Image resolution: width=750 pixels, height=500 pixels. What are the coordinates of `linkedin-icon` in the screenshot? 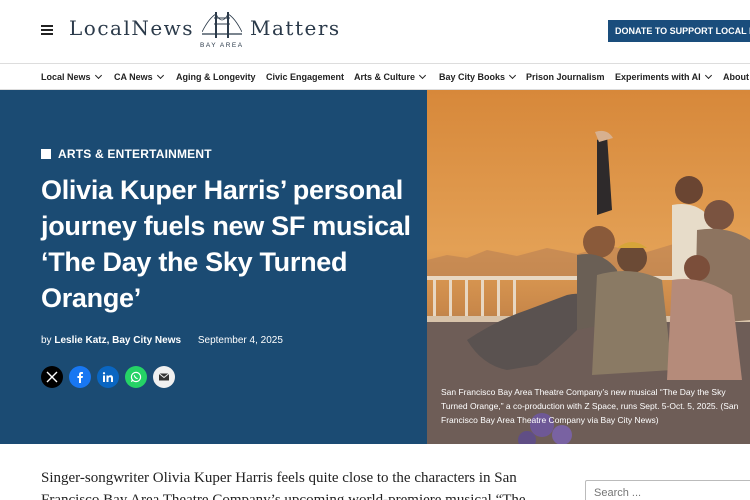 It's located at (108, 377).